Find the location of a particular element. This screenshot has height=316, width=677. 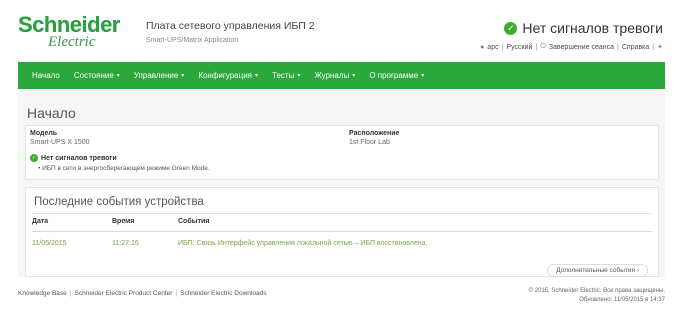

nav-about: О программе ▾ is located at coordinates (396, 75).